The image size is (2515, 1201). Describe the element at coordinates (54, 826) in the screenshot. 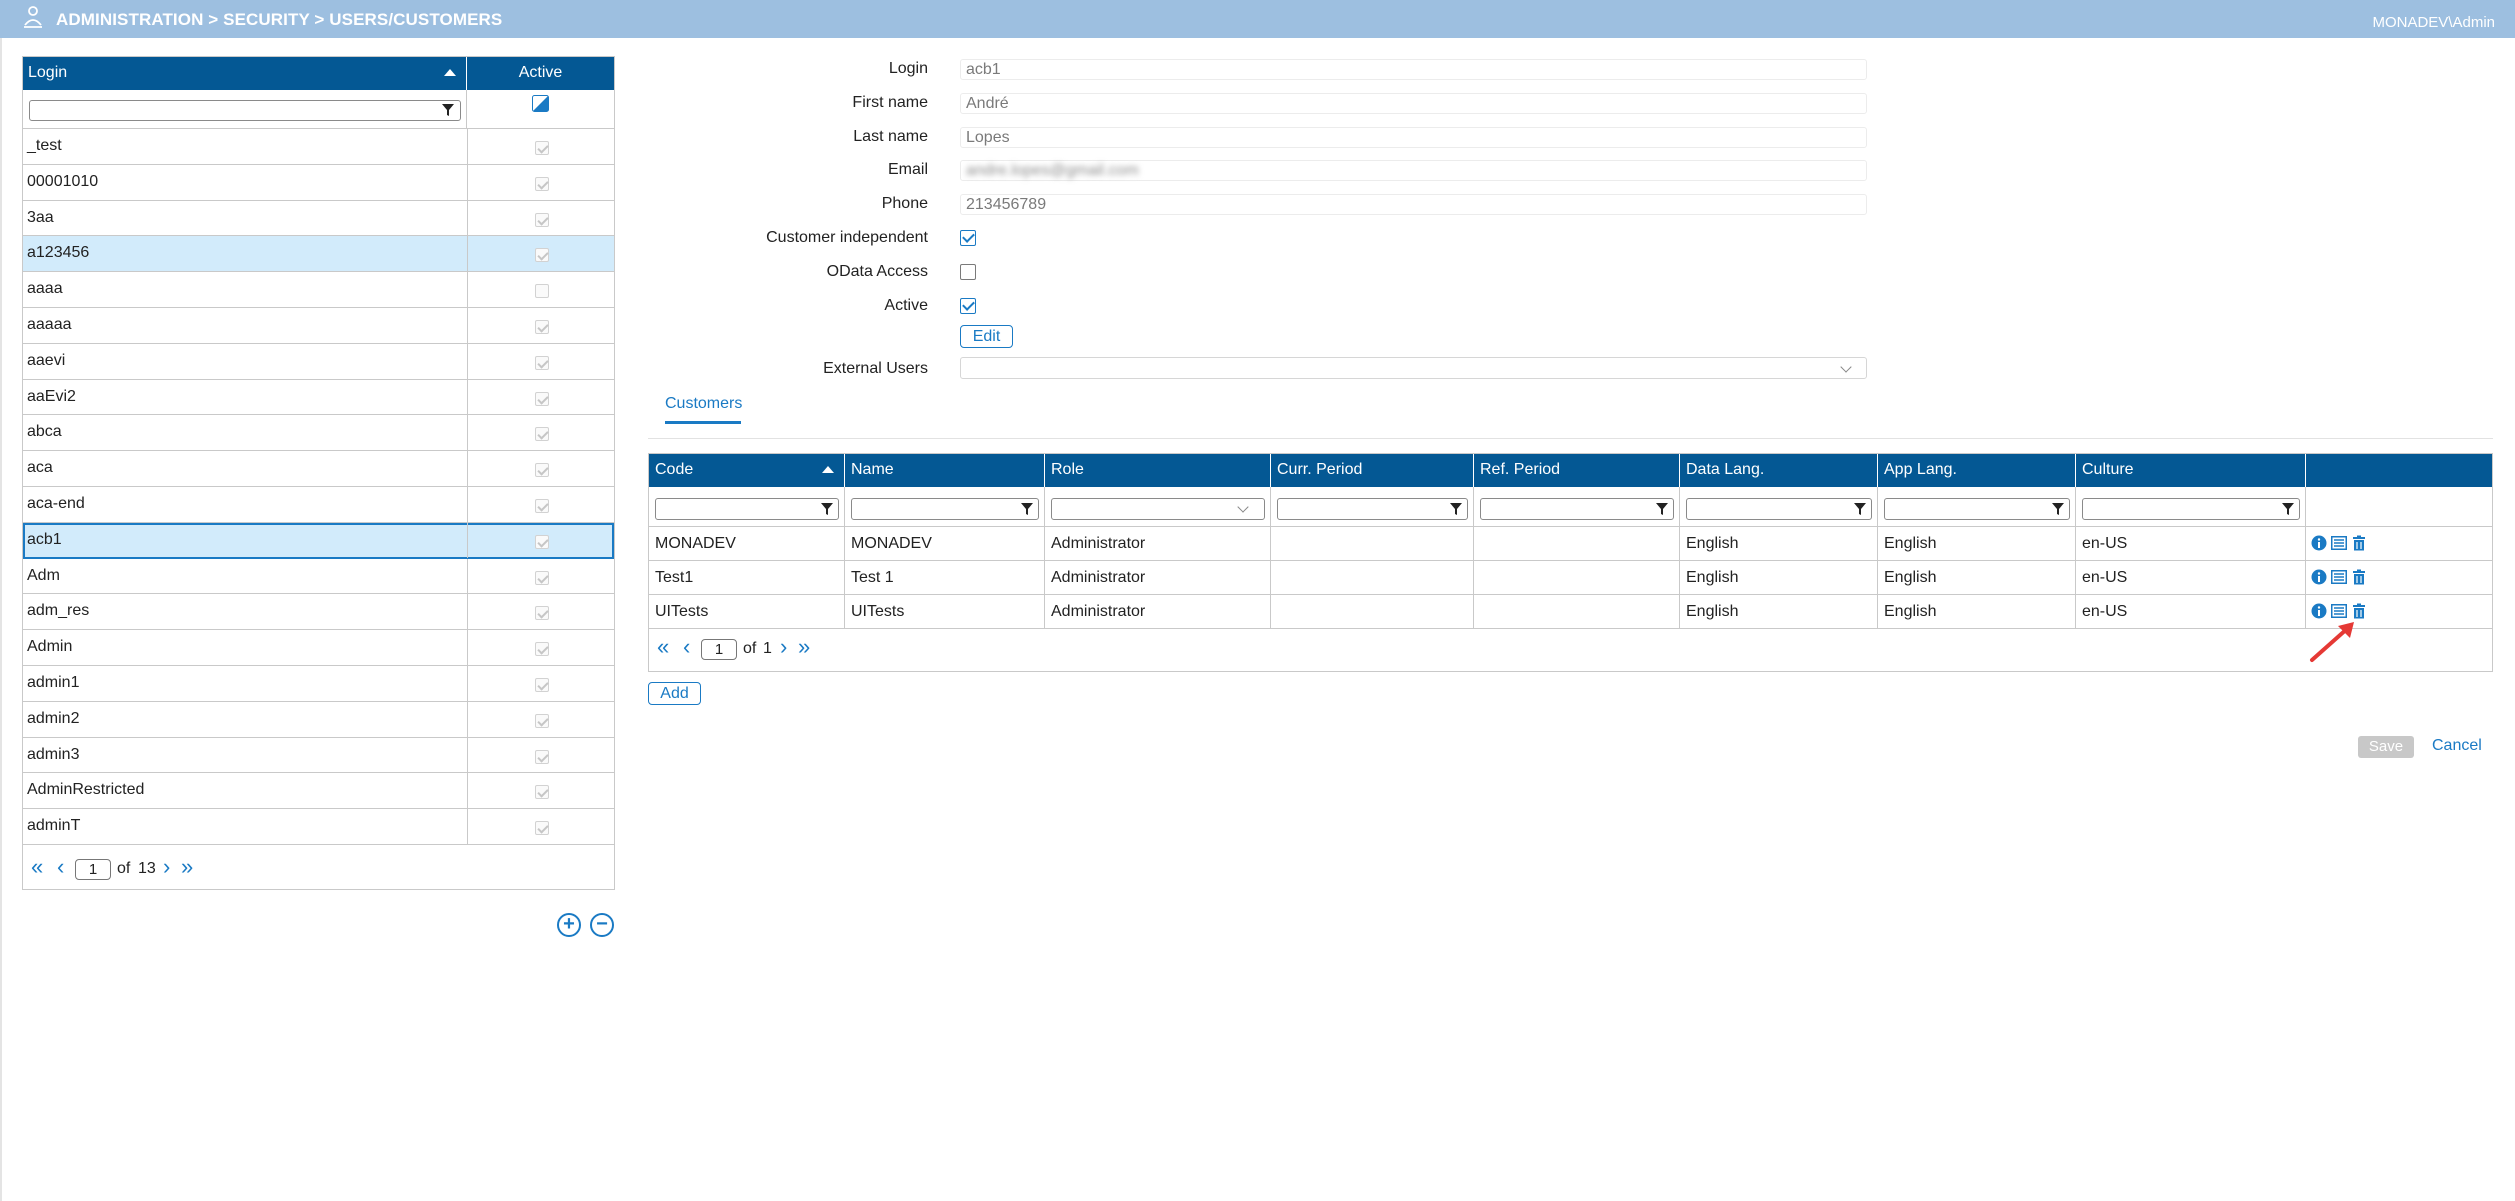

I see `user-login: adminT` at that location.